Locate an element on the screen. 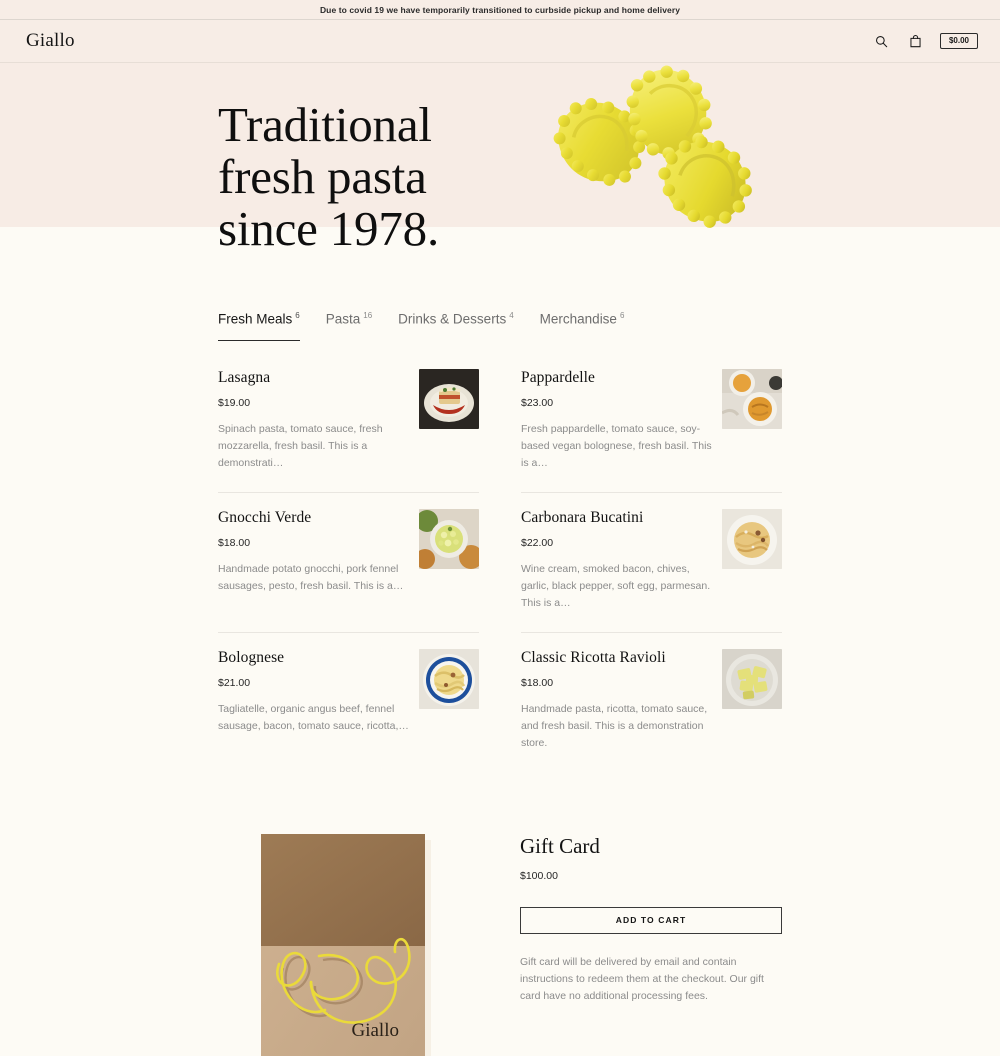 The height and width of the screenshot is (1056, 1000). cart-total-button: $0.00 is located at coordinates (958, 41).